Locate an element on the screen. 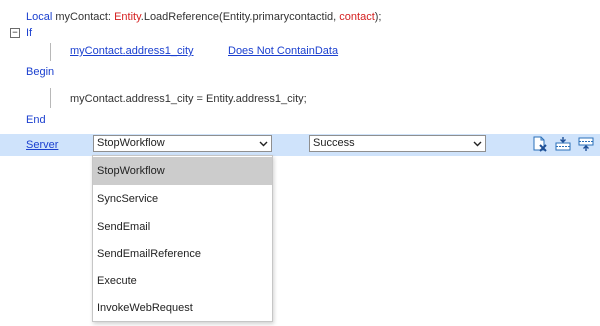 The width and height of the screenshot is (600, 326). server-action-row: Server StopWorkflow Success is located at coordinates (300, 145).